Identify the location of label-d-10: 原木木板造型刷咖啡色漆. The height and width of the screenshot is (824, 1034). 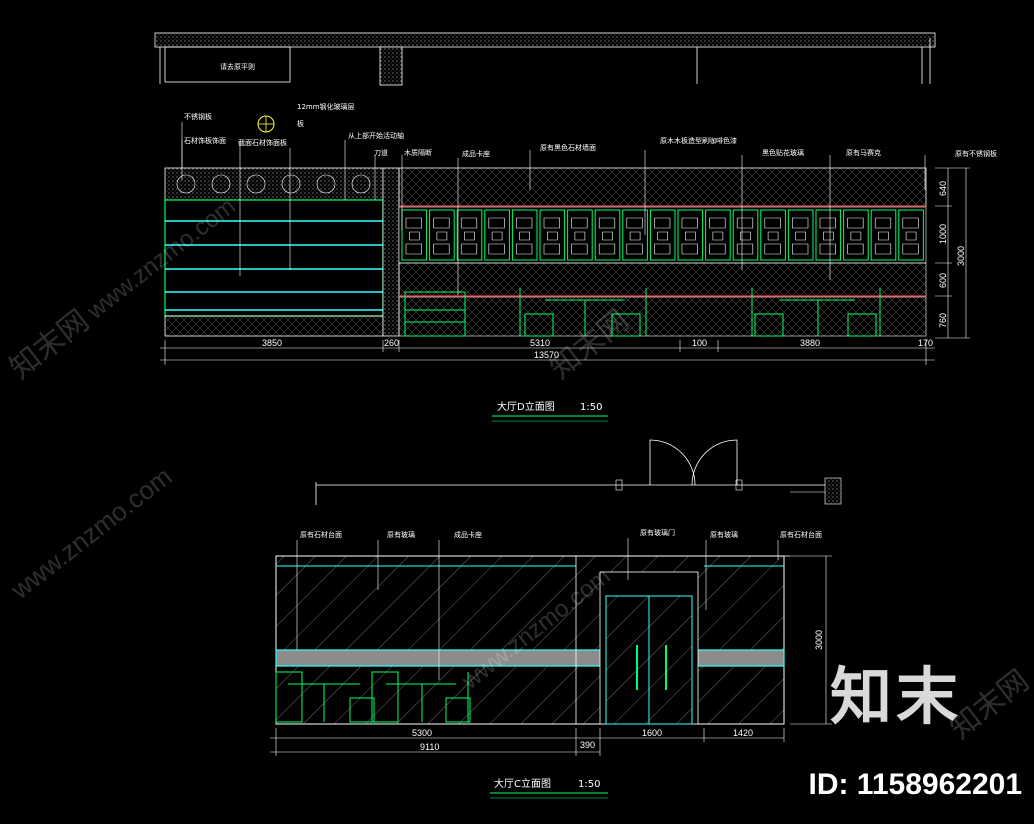
(698, 140).